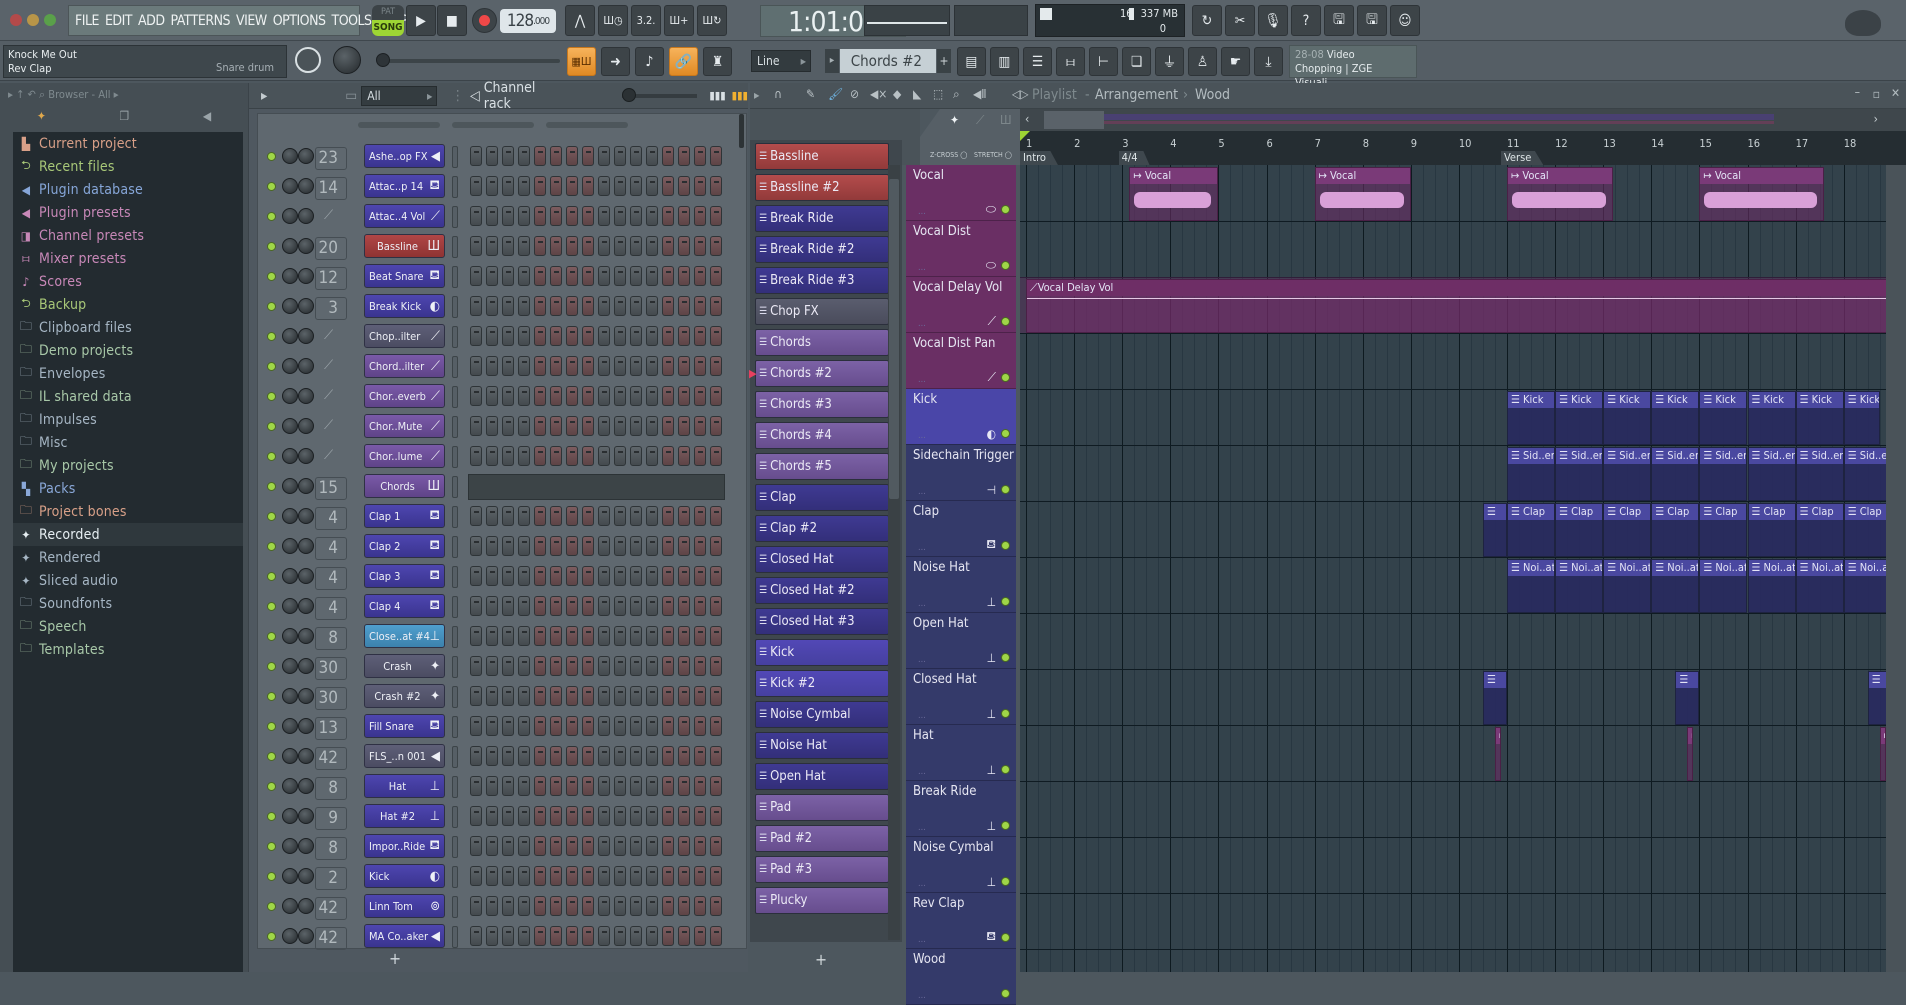 The width and height of the screenshot is (1906, 1005). Describe the element at coordinates (961, 809) in the screenshot. I see `track-header: Break Ride... ⊥` at that location.